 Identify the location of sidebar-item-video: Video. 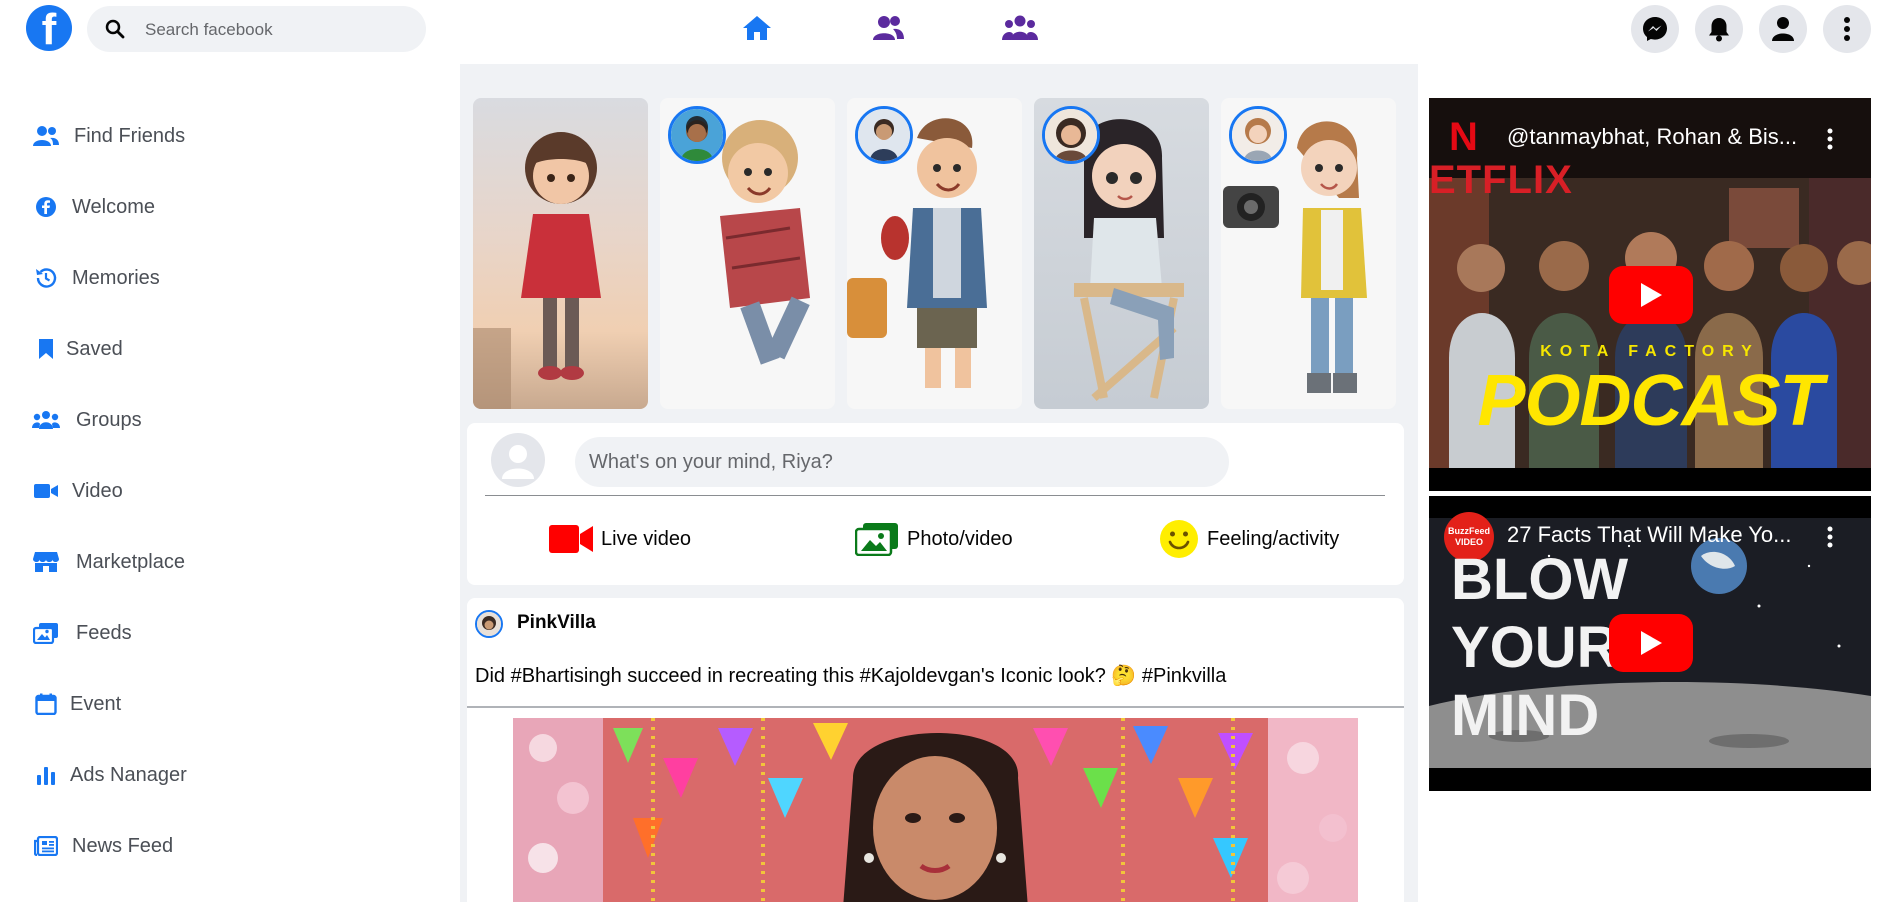
(77, 491).